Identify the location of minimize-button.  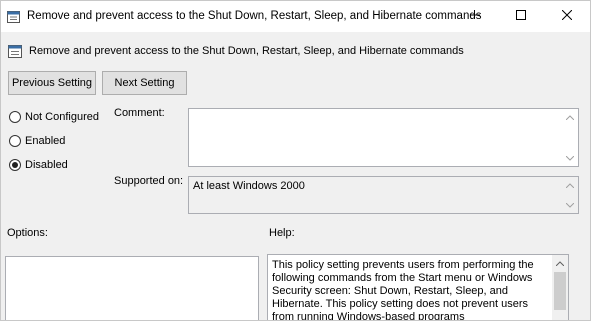
(475, 16).